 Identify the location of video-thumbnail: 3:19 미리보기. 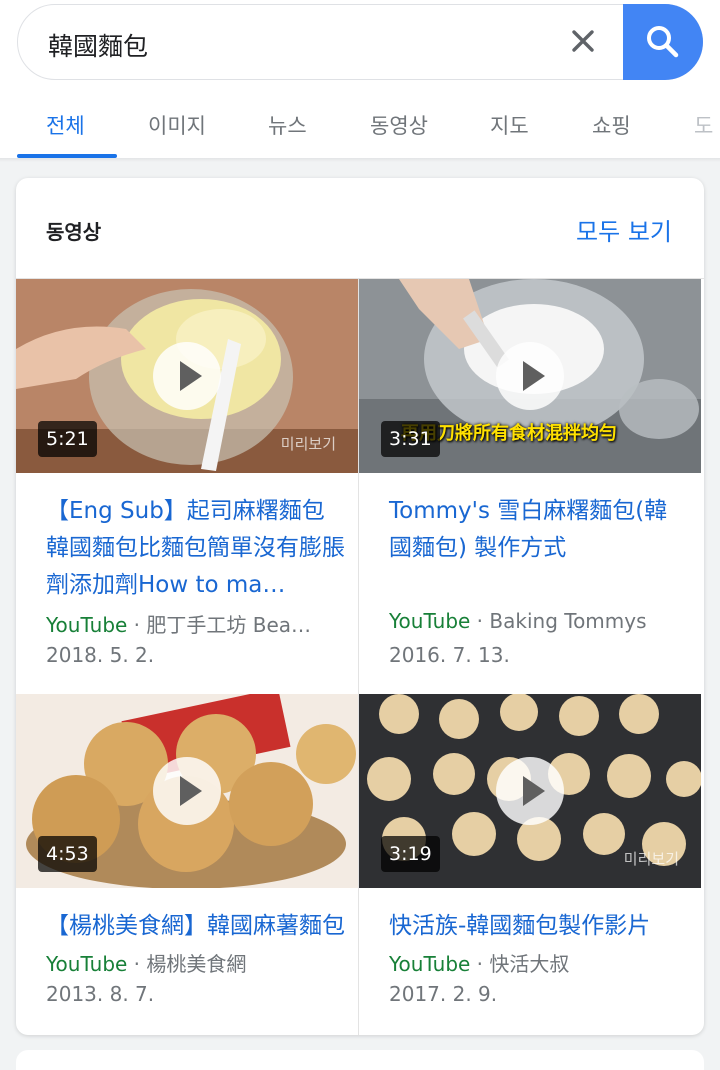
(530, 791).